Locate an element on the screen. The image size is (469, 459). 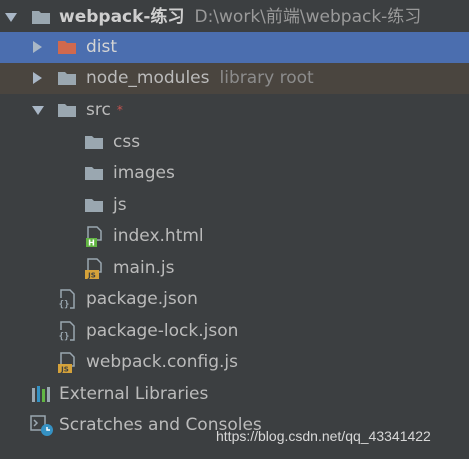
tree-row-project-root: webpack-练习 D:\work\前端\webpack-练习 is located at coordinates (234, 17).